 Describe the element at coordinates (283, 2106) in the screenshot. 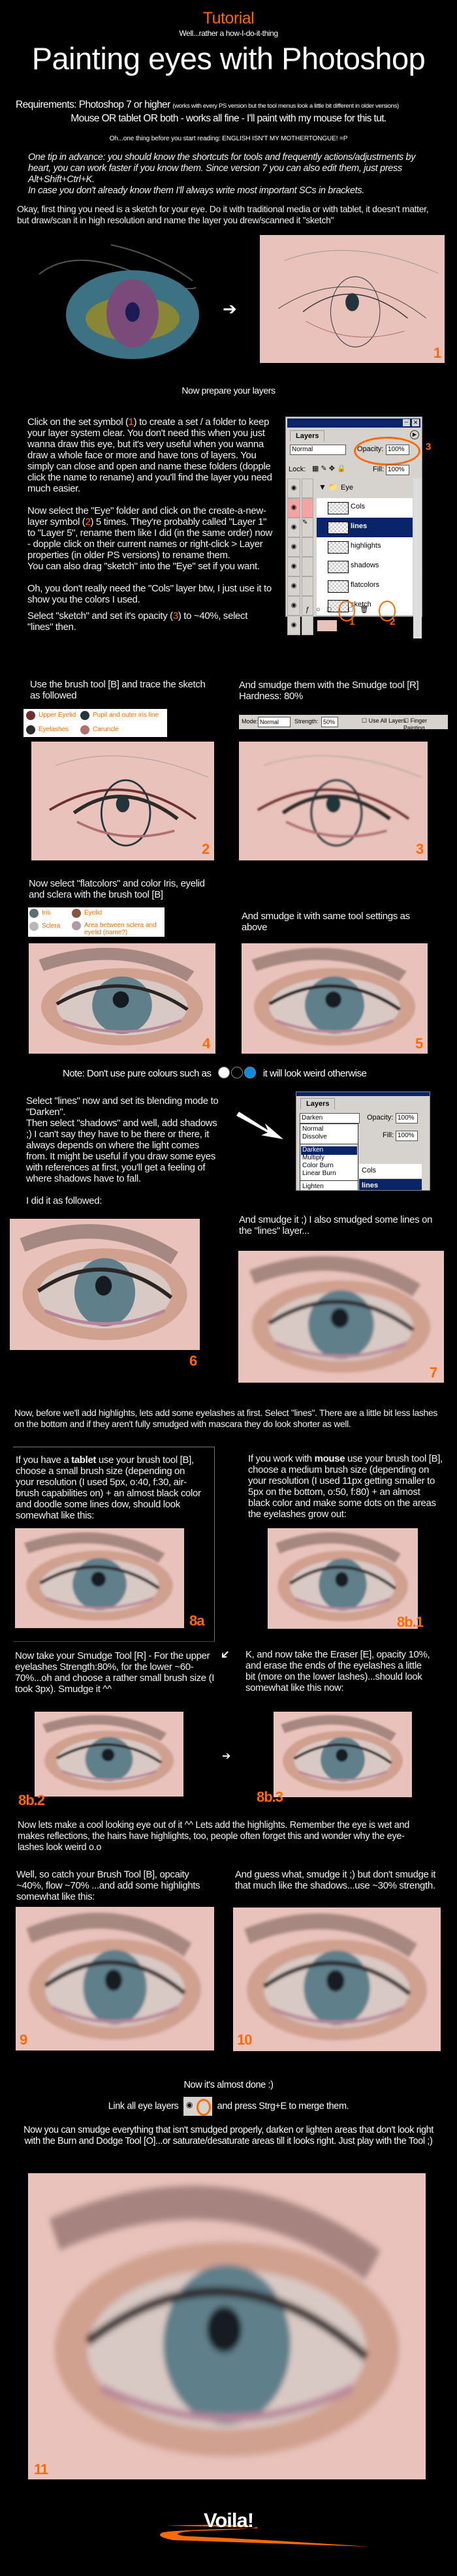

I see `text: and press Strg+E to merge them.` at that location.